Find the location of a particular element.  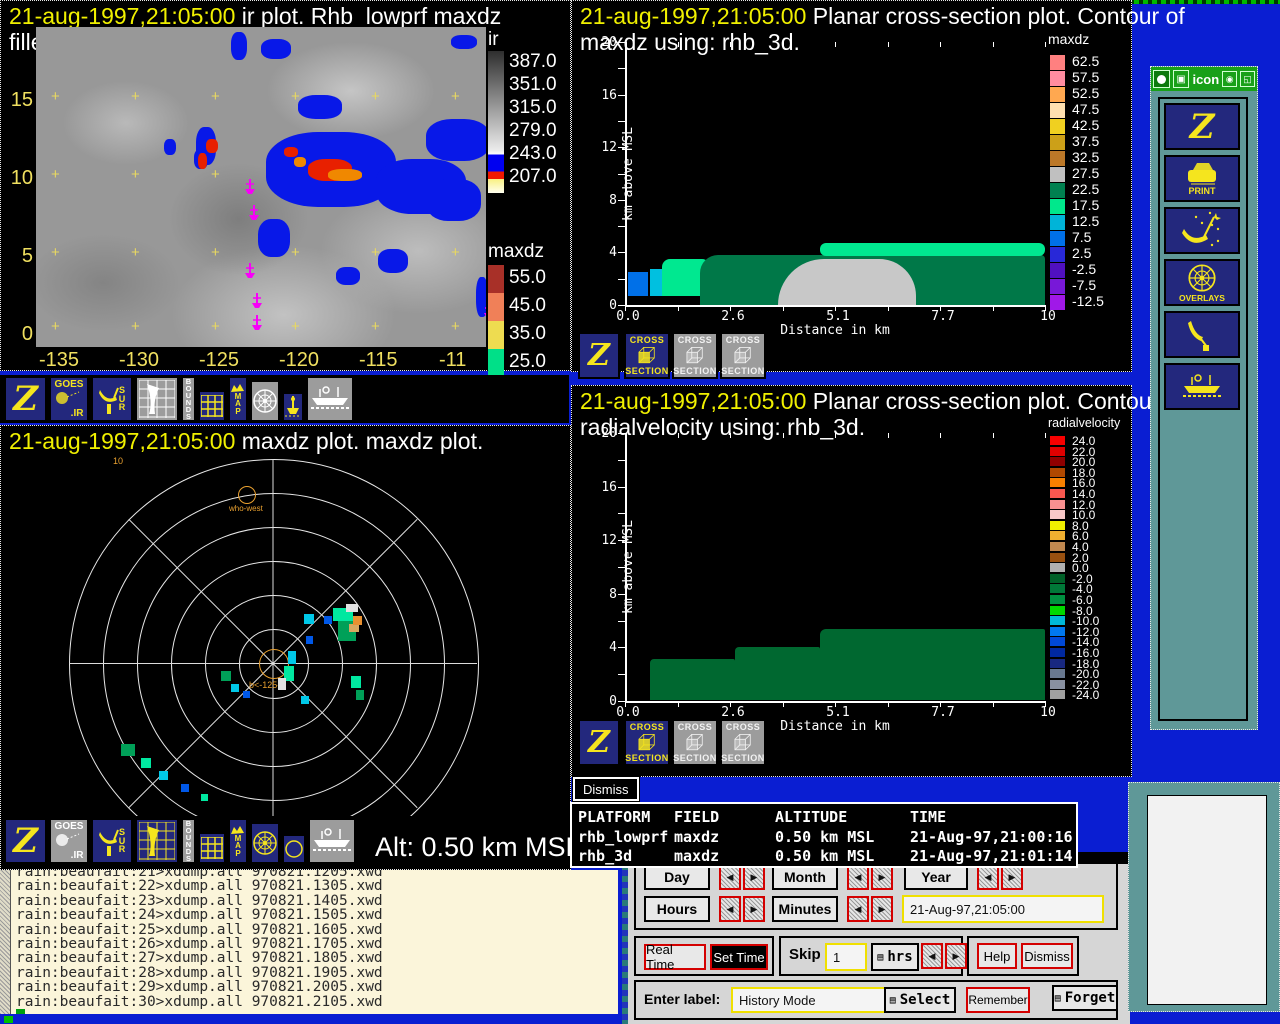

ir-x-tick-label: -135 is located at coordinates (59, 360).